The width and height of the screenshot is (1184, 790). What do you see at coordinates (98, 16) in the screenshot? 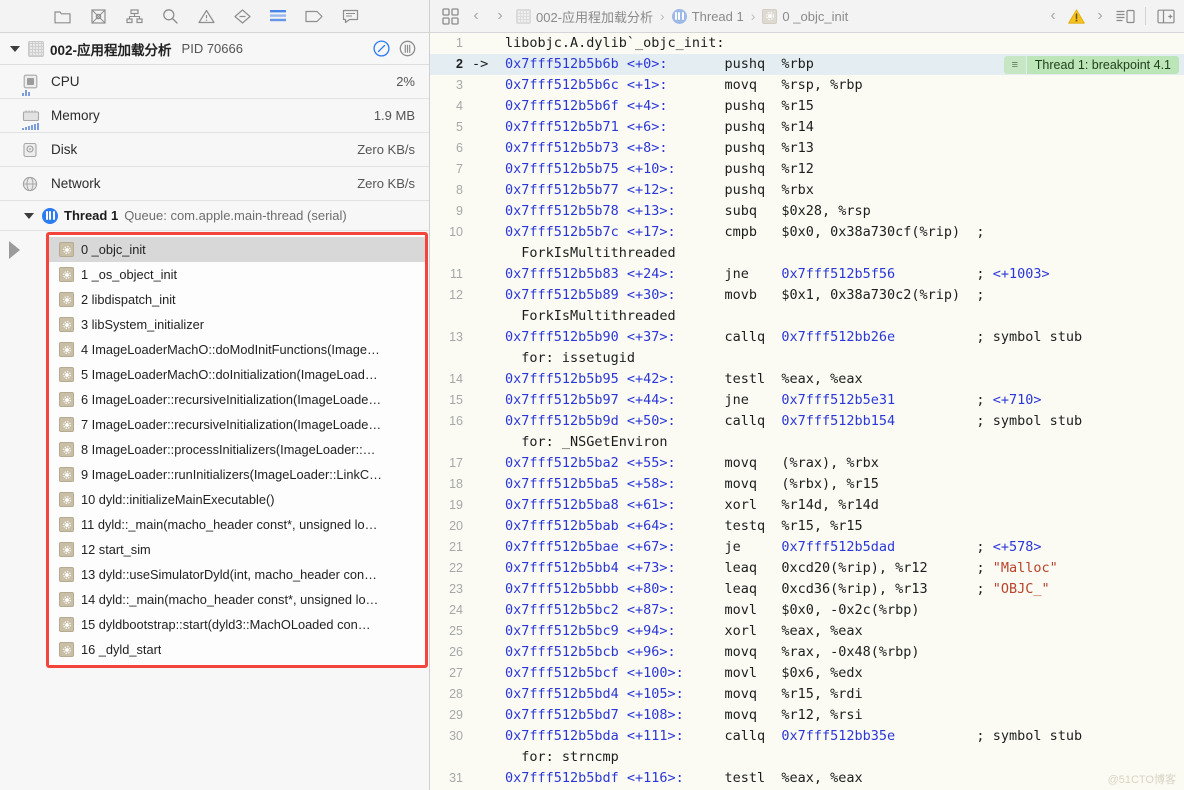
I see `source-control-icon` at bounding box center [98, 16].